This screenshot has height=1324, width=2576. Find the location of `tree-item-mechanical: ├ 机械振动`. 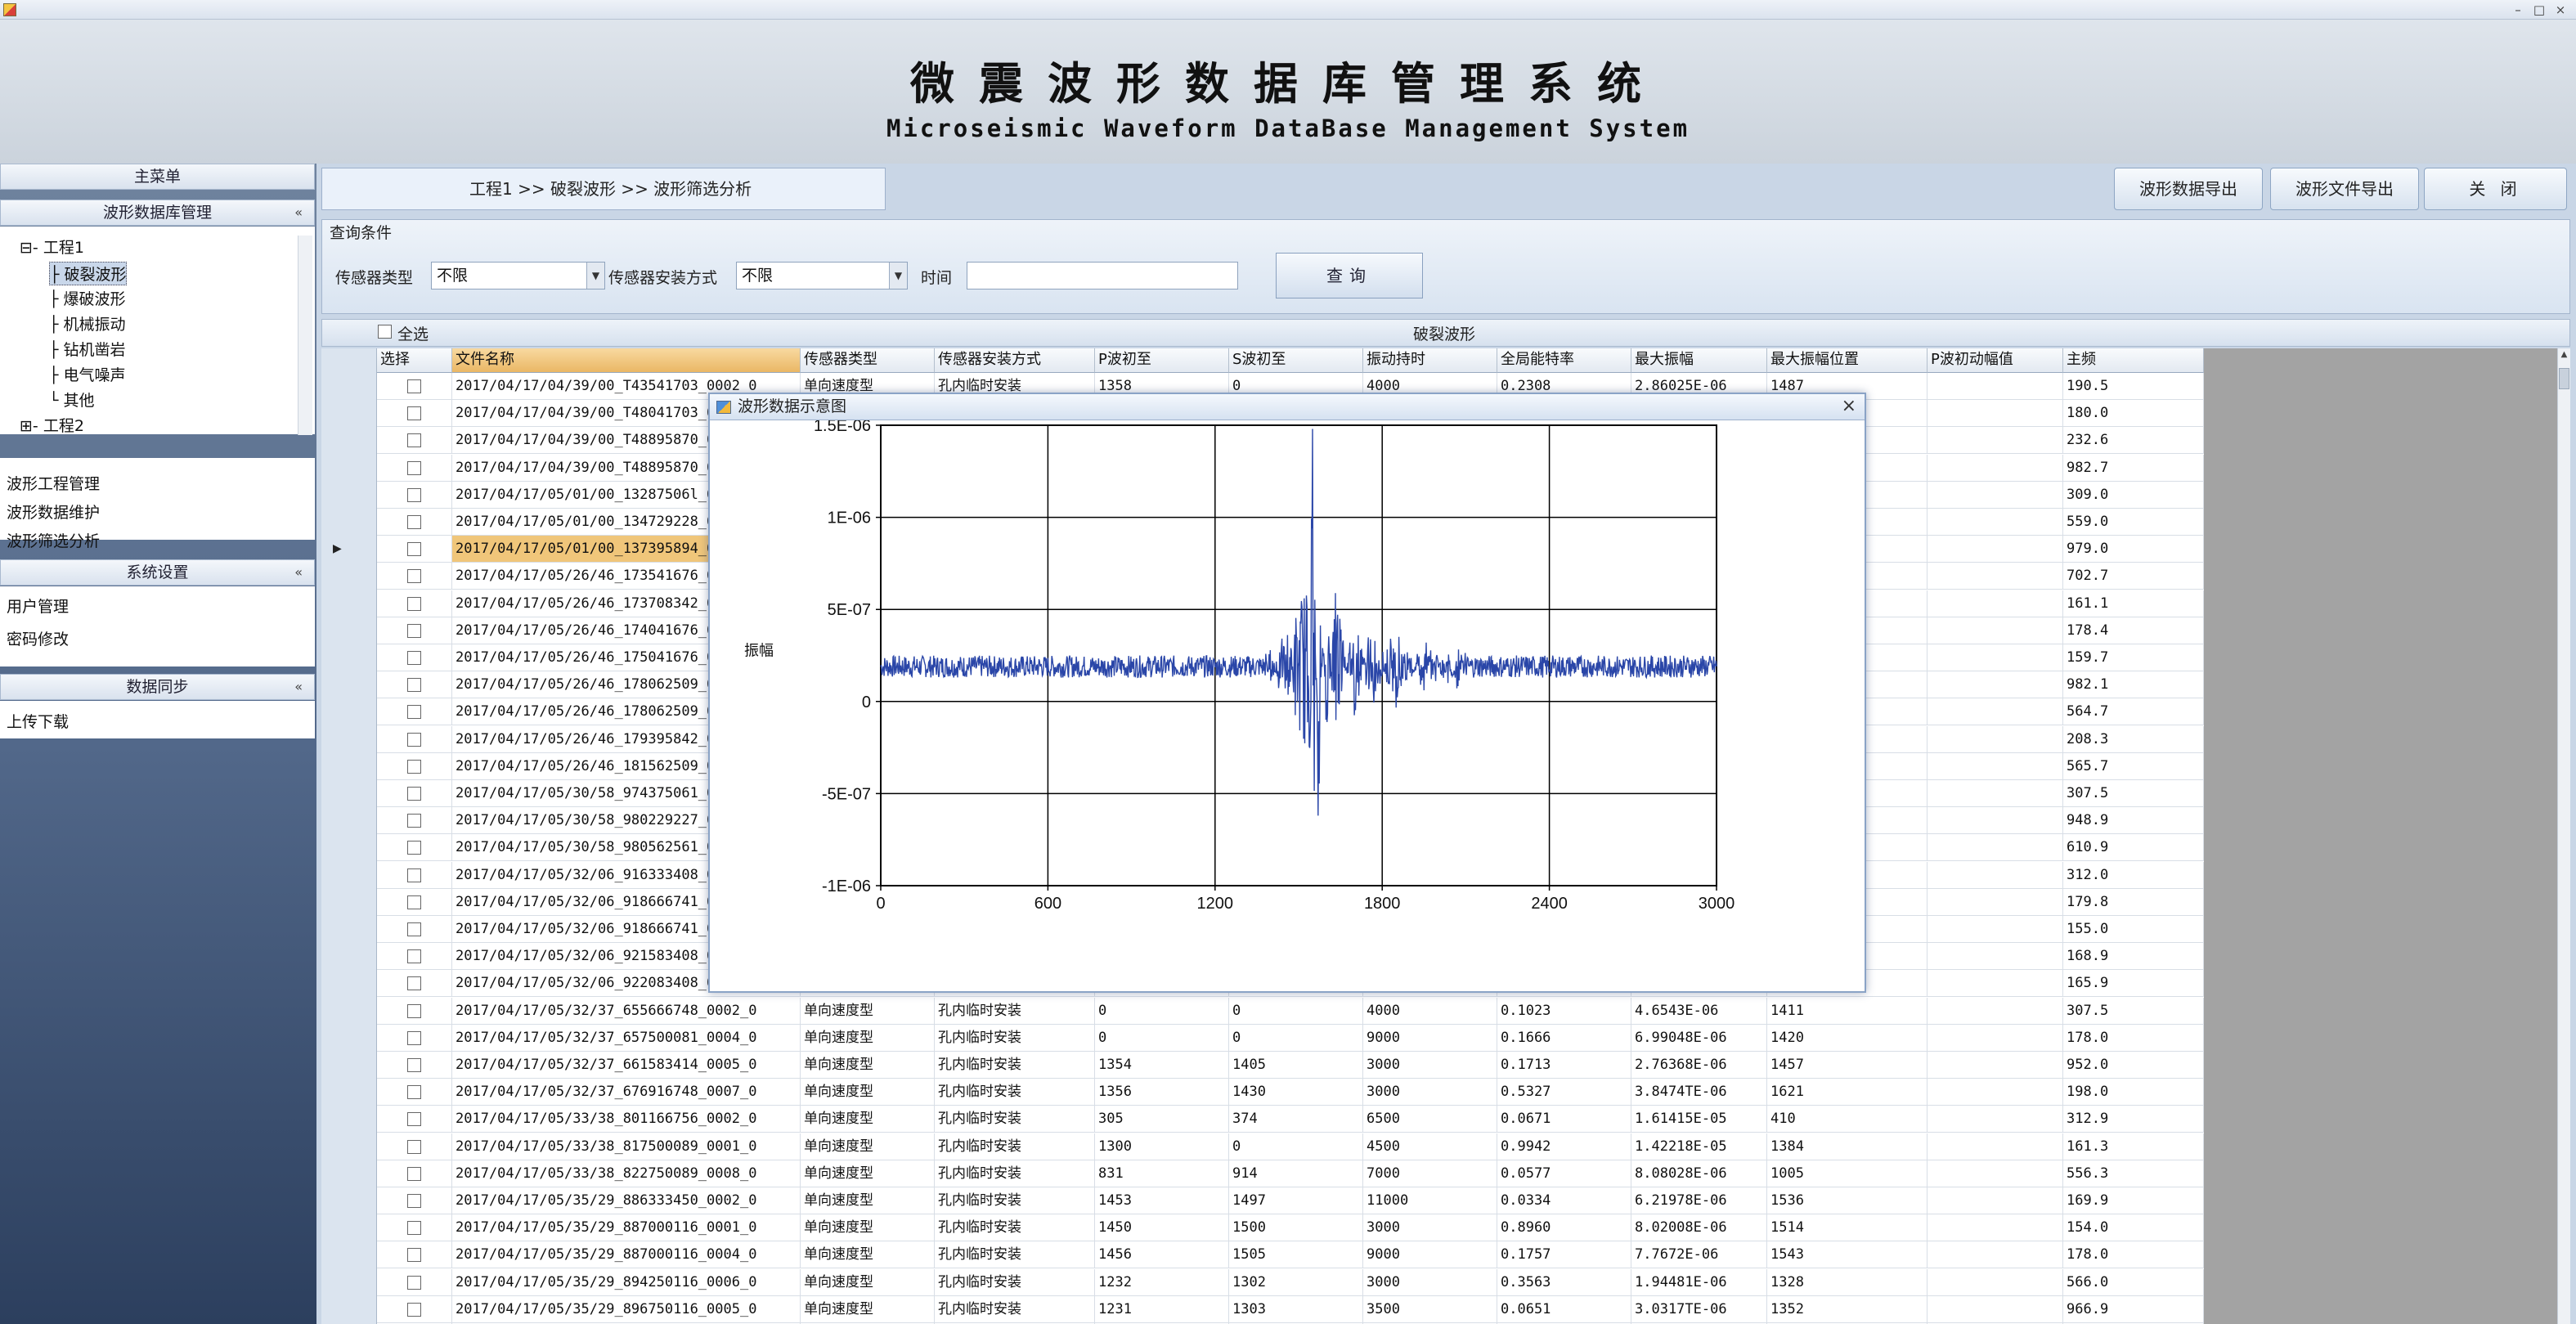

tree-item-mechanical: ├ 机械振动 is located at coordinates (87, 323).